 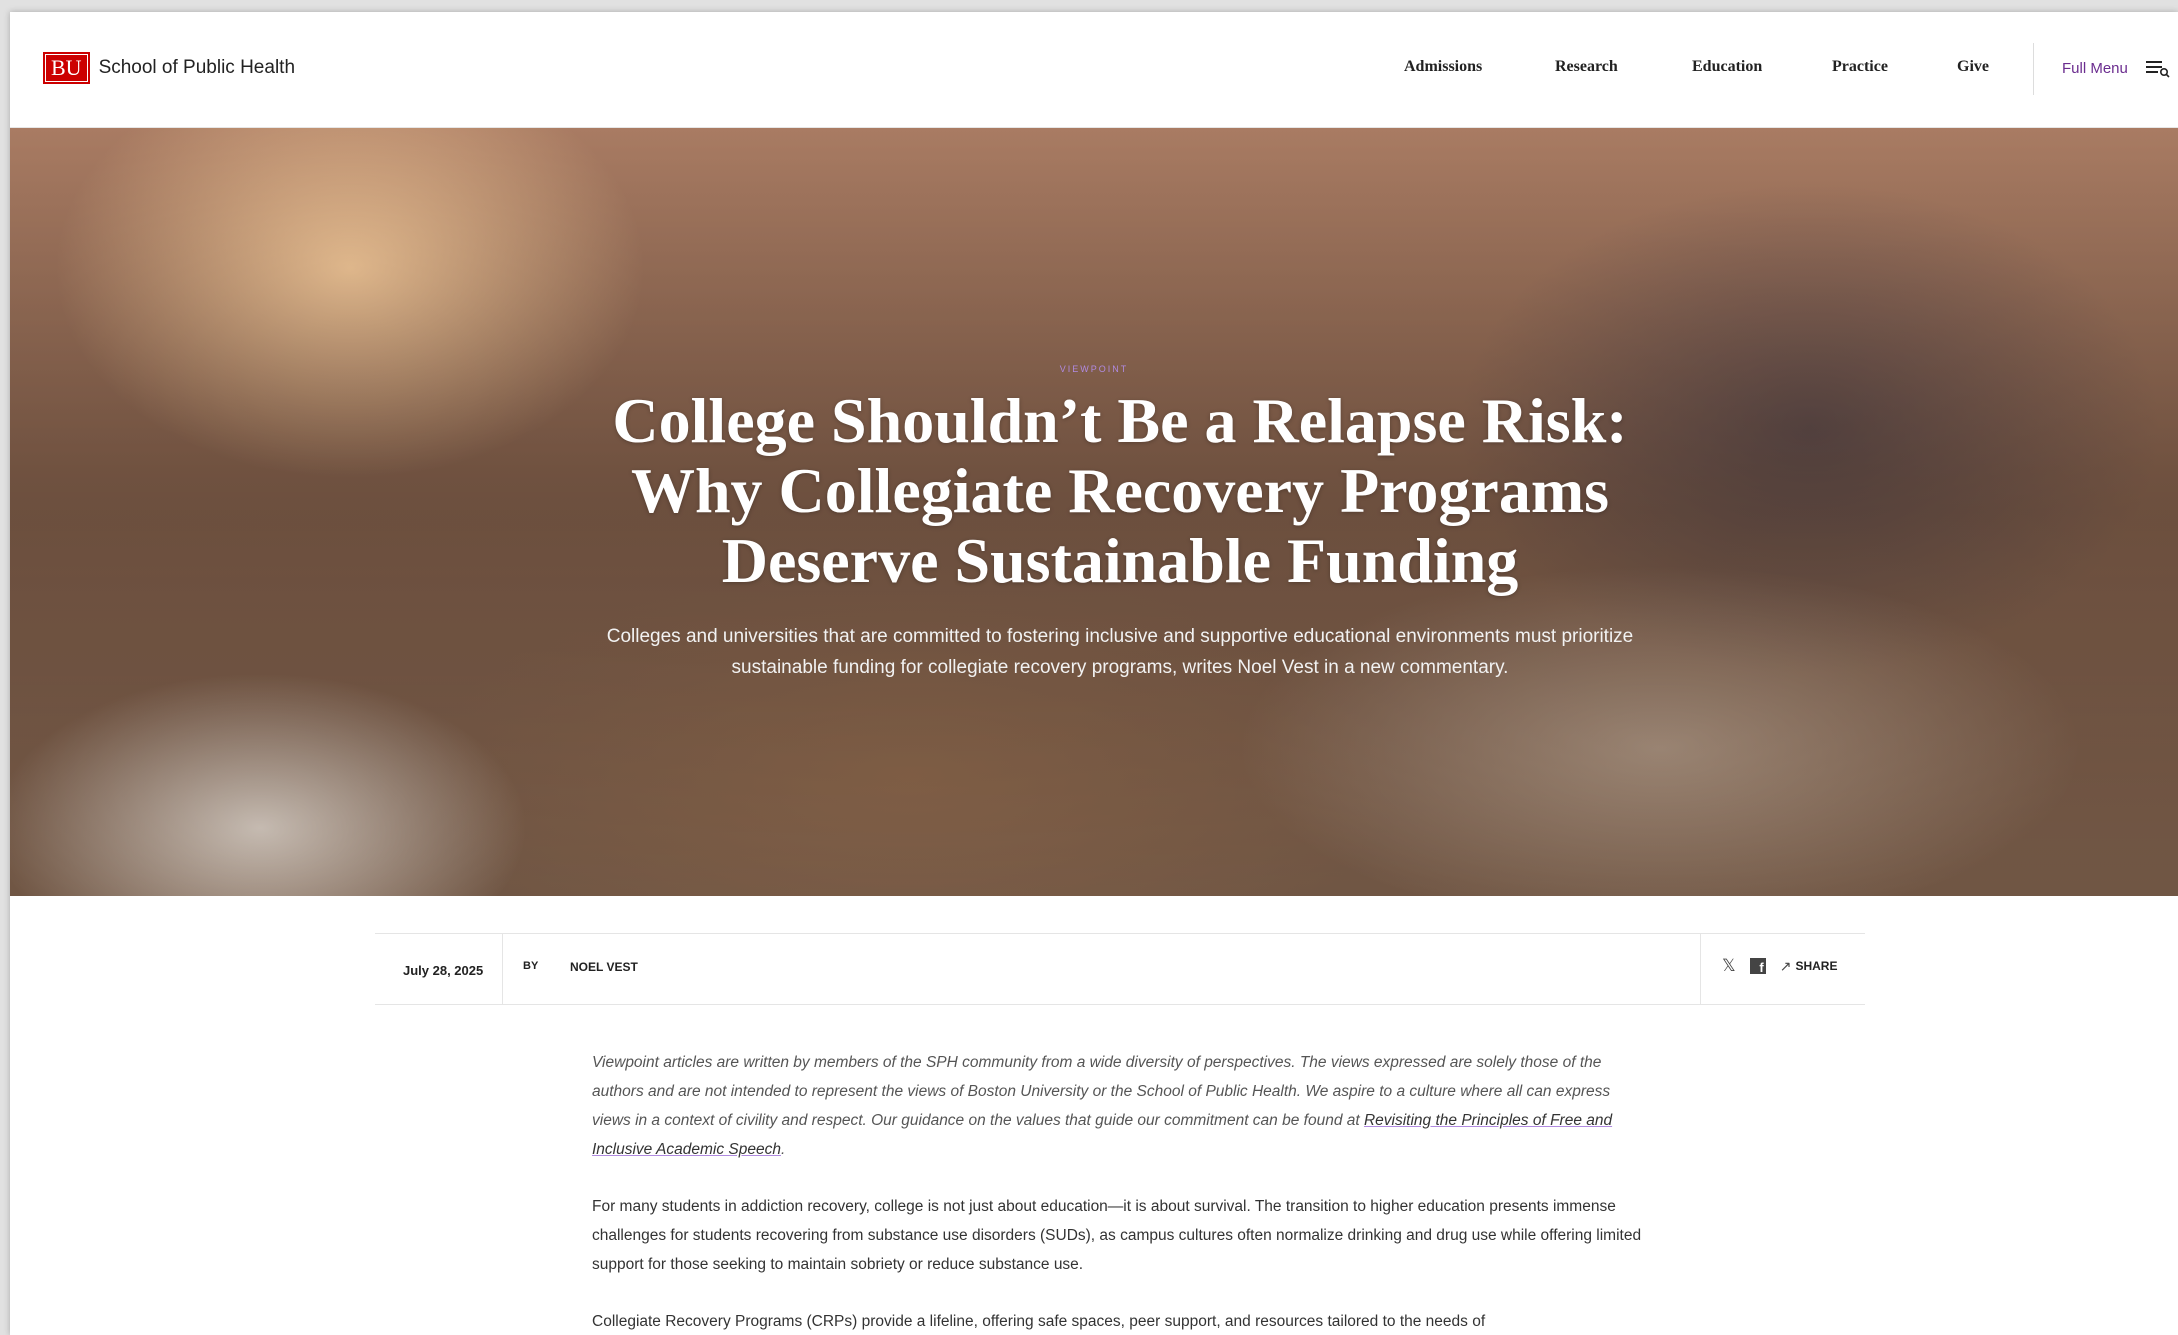 I want to click on school-name: School of Public Health, so click(x=197, y=67).